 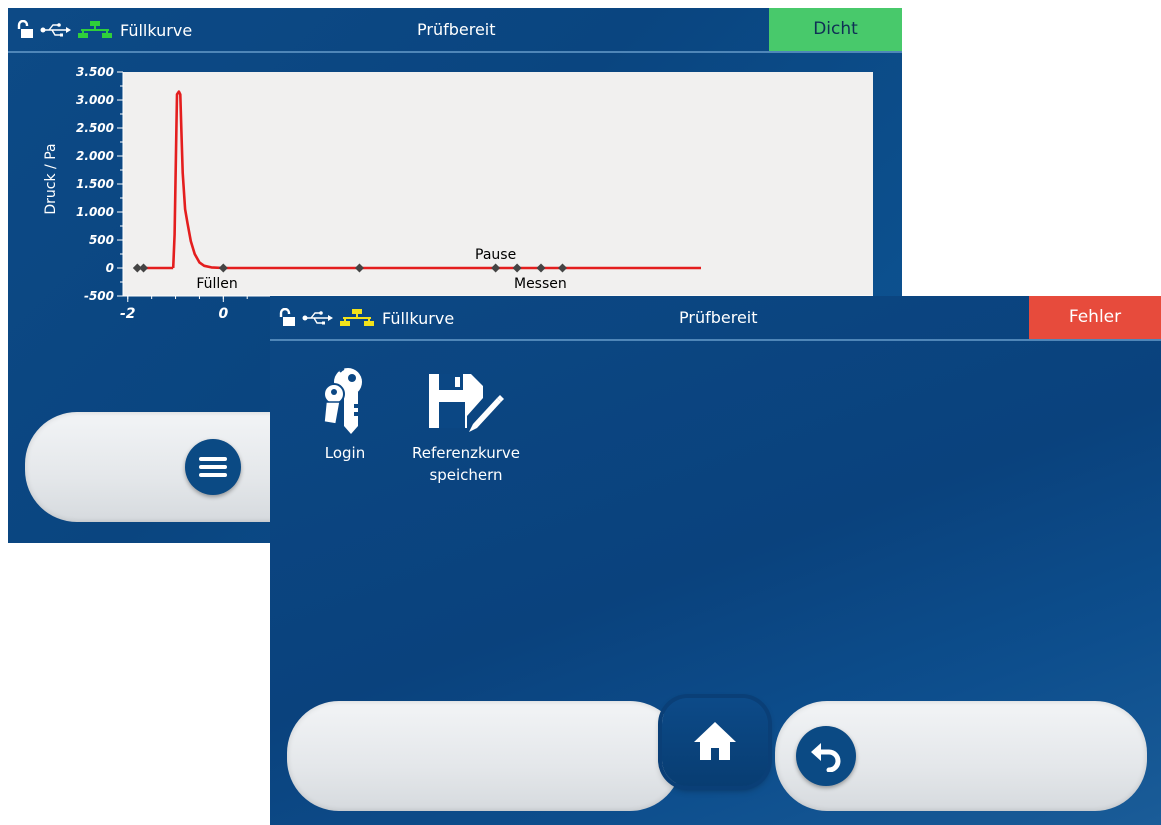 What do you see at coordinates (216, 284) in the screenshot?
I see `phase-label: Füllen` at bounding box center [216, 284].